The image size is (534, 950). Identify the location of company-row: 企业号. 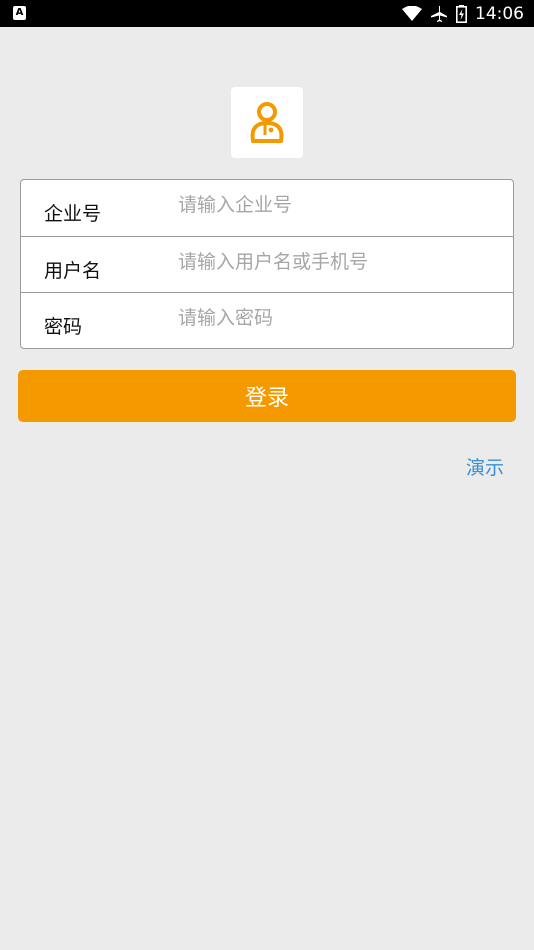
(267, 208).